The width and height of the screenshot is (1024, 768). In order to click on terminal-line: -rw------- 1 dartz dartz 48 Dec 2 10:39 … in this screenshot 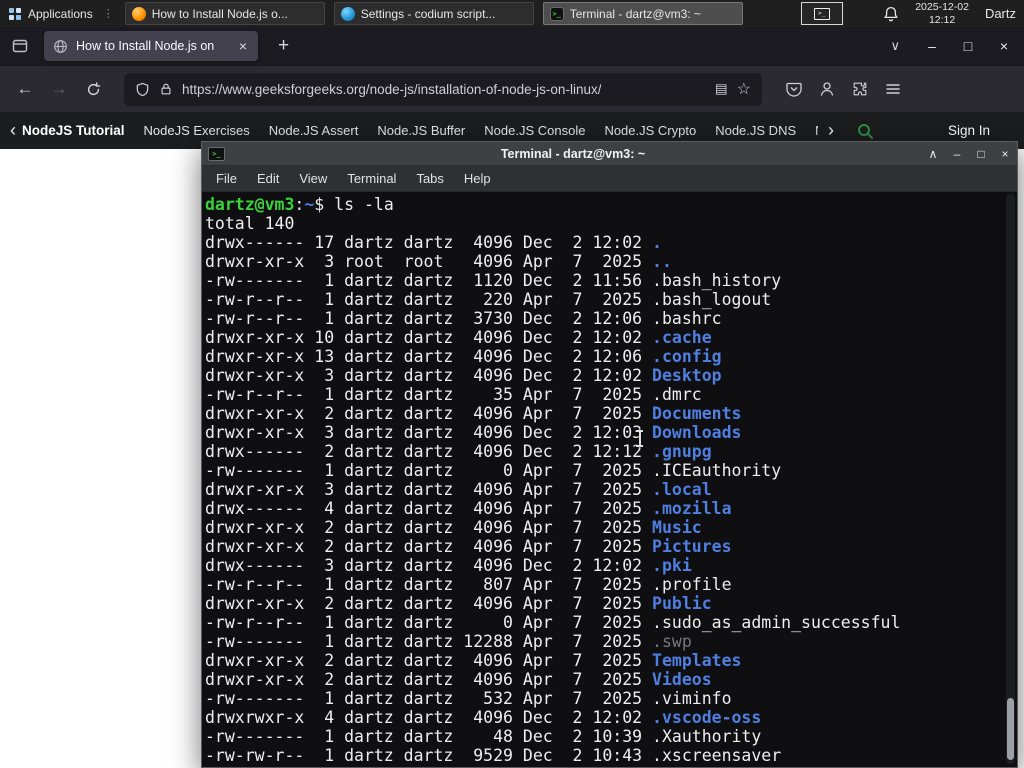, I will do `click(483, 736)`.